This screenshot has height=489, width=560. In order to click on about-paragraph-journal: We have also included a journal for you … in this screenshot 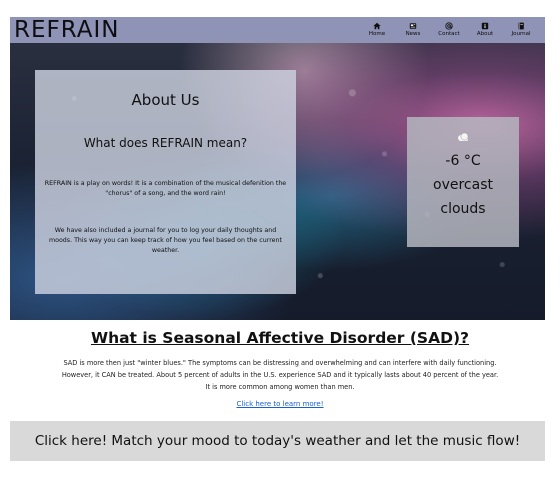, I will do `click(165, 240)`.